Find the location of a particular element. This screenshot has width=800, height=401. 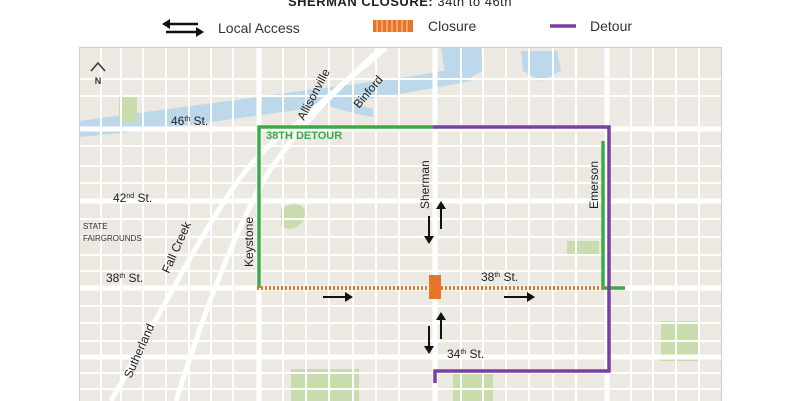

legend-local-access-label: Local Access is located at coordinates (259, 28).